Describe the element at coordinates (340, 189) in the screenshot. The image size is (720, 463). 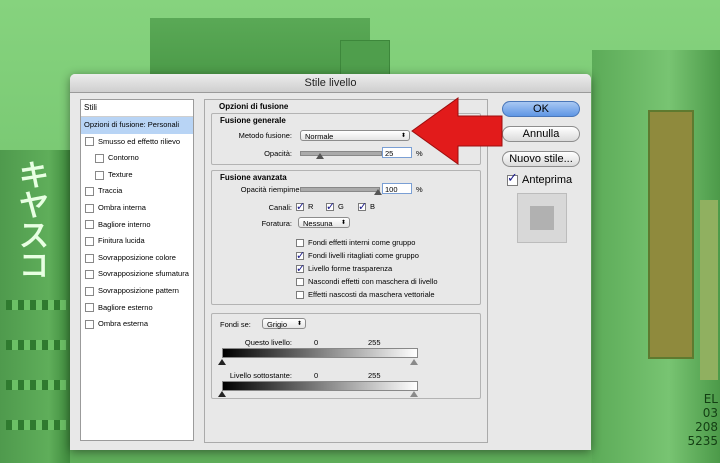
I see `fill-opacity-slider` at that location.